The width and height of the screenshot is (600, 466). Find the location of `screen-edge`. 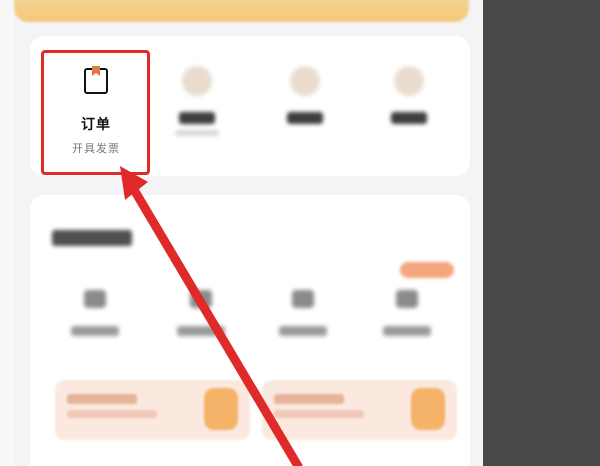

screen-edge is located at coordinates (7, 233).